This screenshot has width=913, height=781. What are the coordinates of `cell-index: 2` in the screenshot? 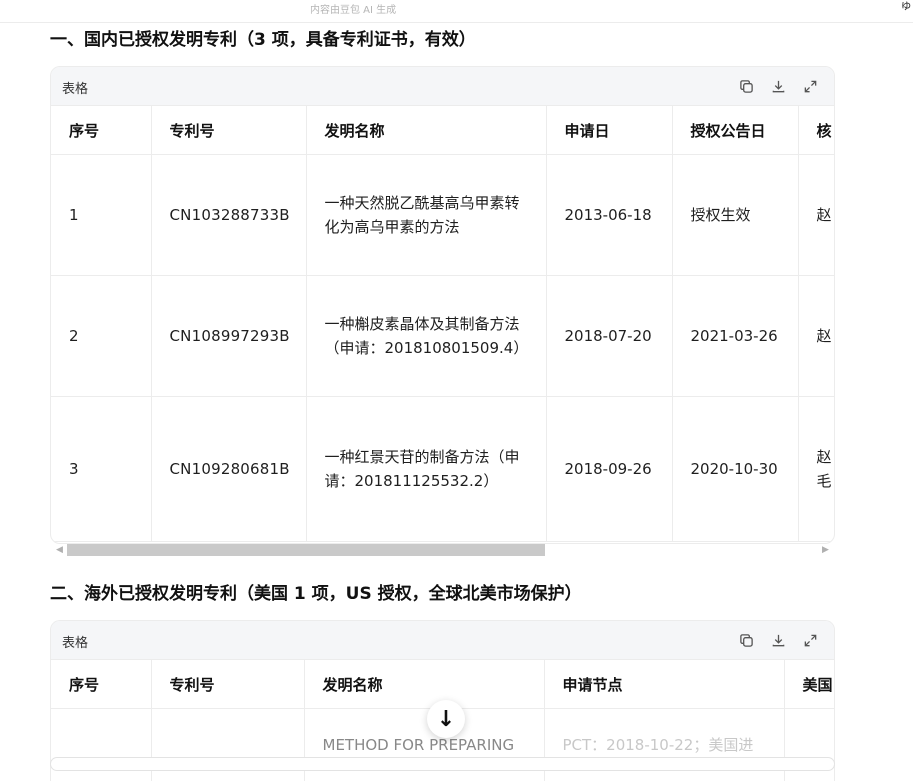 It's located at (101, 336).